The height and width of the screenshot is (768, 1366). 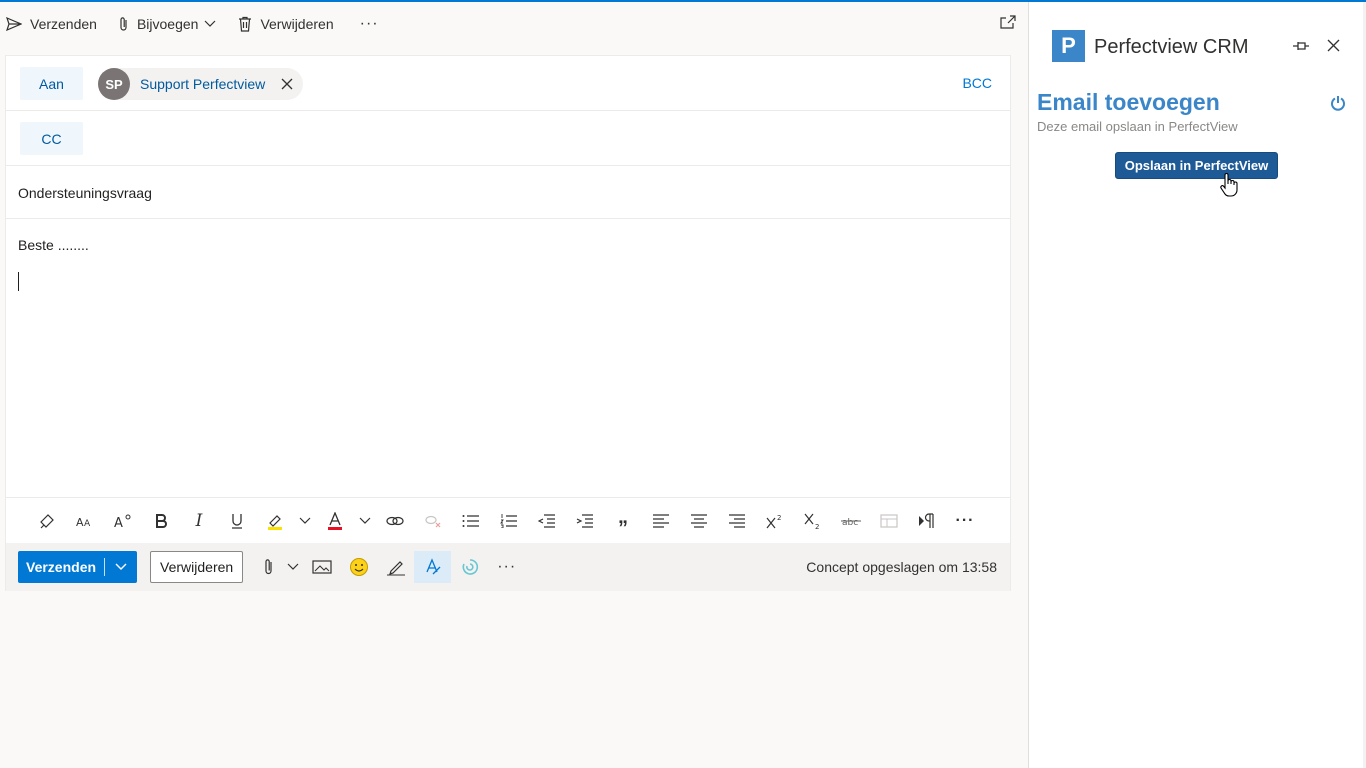 I want to click on popout-icon, so click(x=1008, y=22).